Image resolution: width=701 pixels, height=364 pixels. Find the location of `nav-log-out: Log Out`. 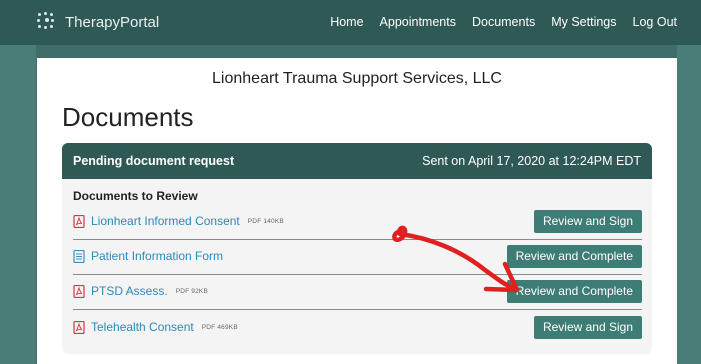

nav-log-out: Log Out is located at coordinates (655, 22).